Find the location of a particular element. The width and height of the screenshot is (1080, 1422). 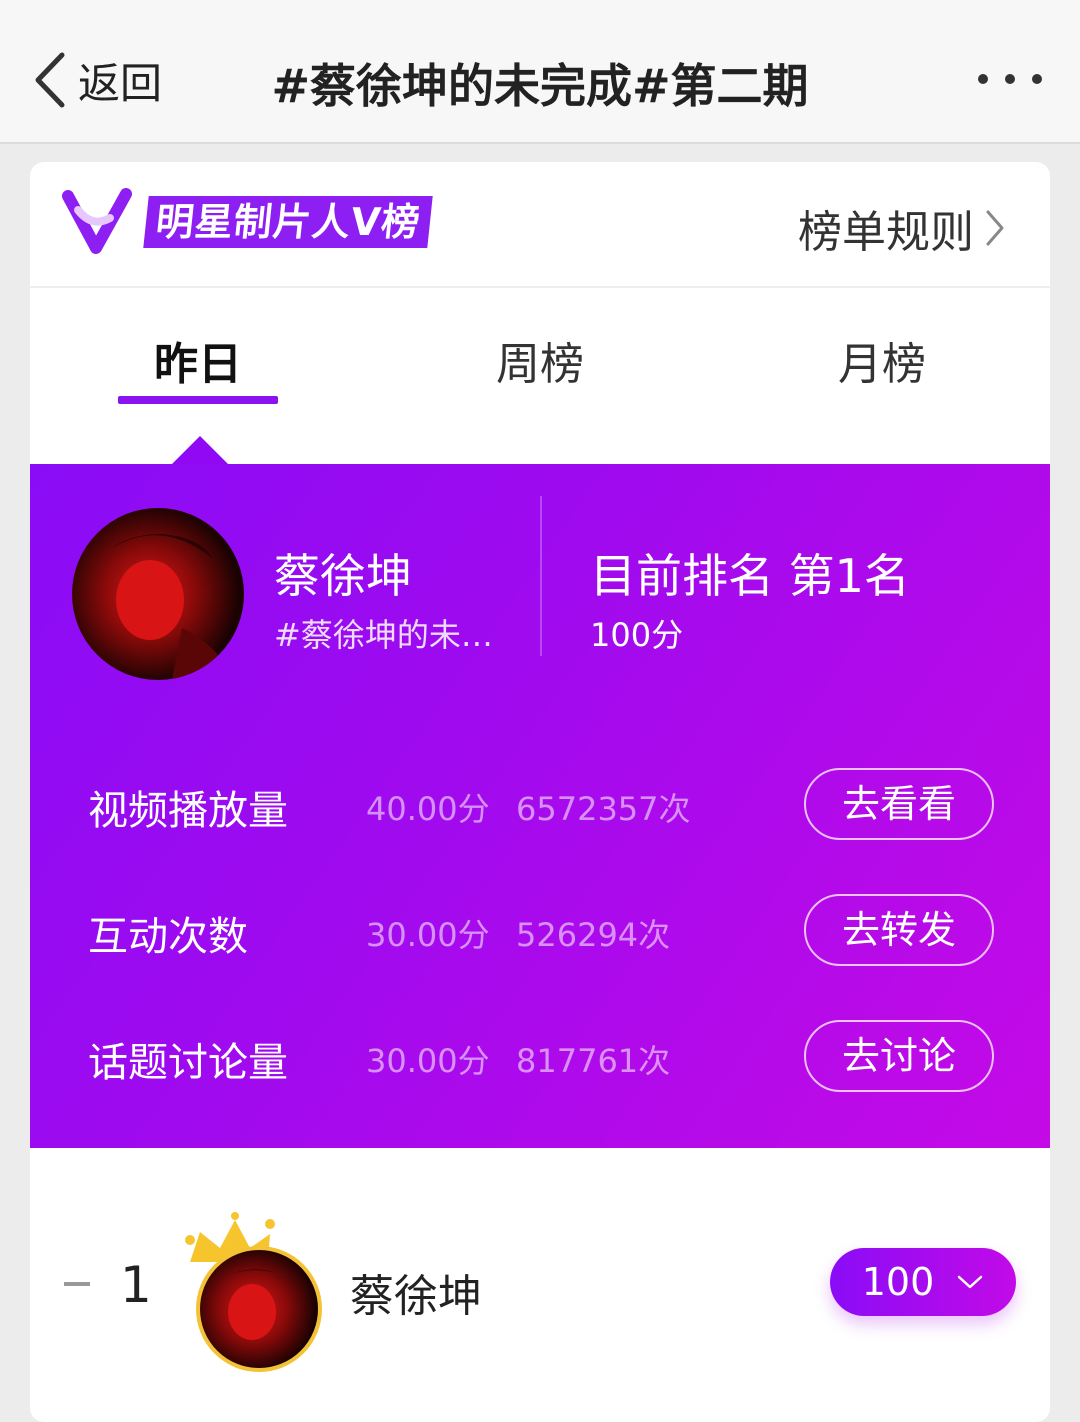

rules-label: 榜单规则 is located at coordinates (886, 232).